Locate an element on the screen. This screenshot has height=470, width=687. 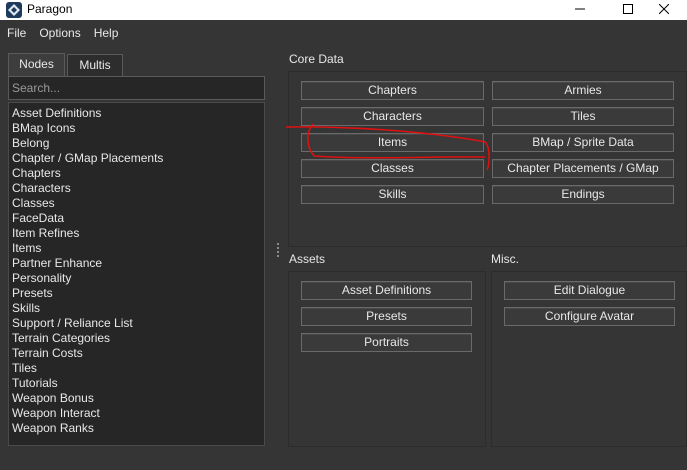
list-item: Partner Enhance is located at coordinates (136, 263).